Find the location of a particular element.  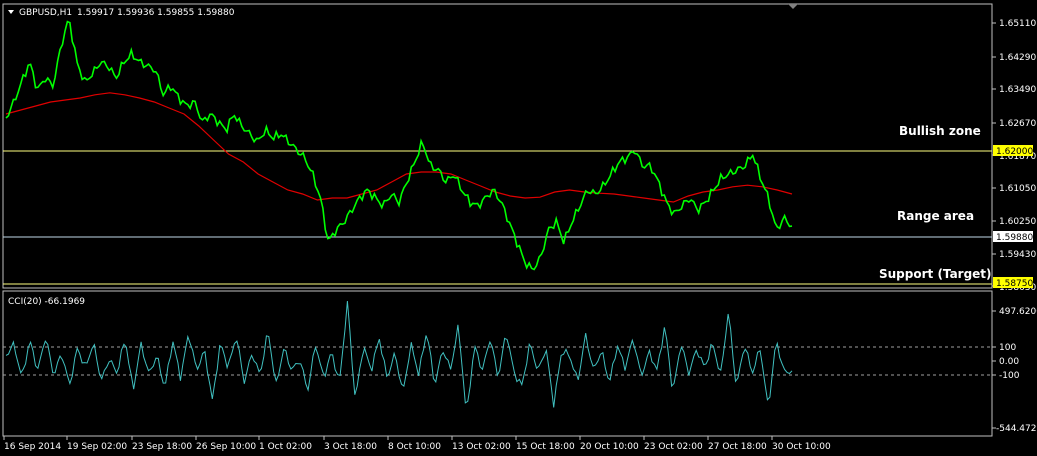

price-tick: 1.64290 is located at coordinates (1014, 58).